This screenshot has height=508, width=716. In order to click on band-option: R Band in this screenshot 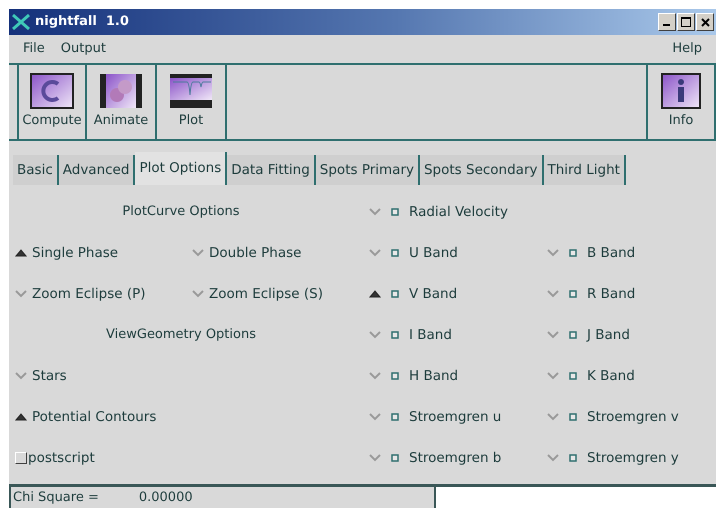, I will do `click(628, 294)`.